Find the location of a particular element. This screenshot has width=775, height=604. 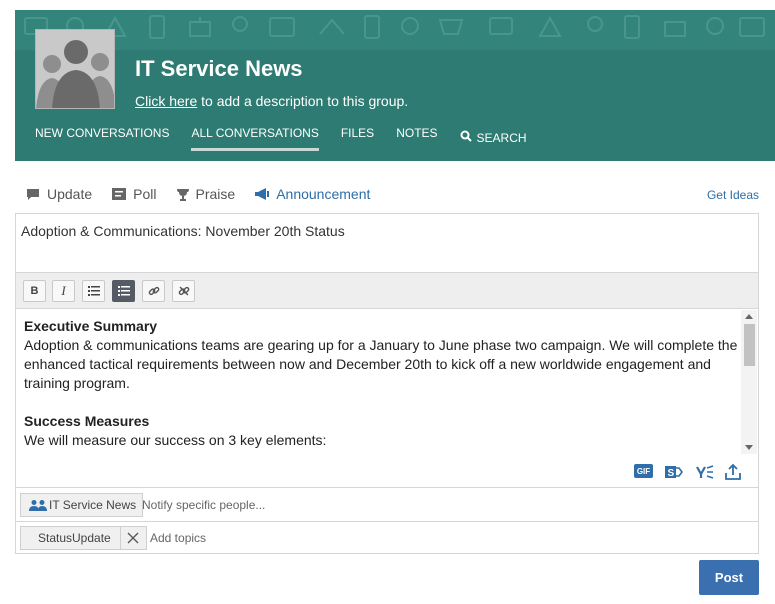

tab-notes: NOTES is located at coordinates (416, 138).